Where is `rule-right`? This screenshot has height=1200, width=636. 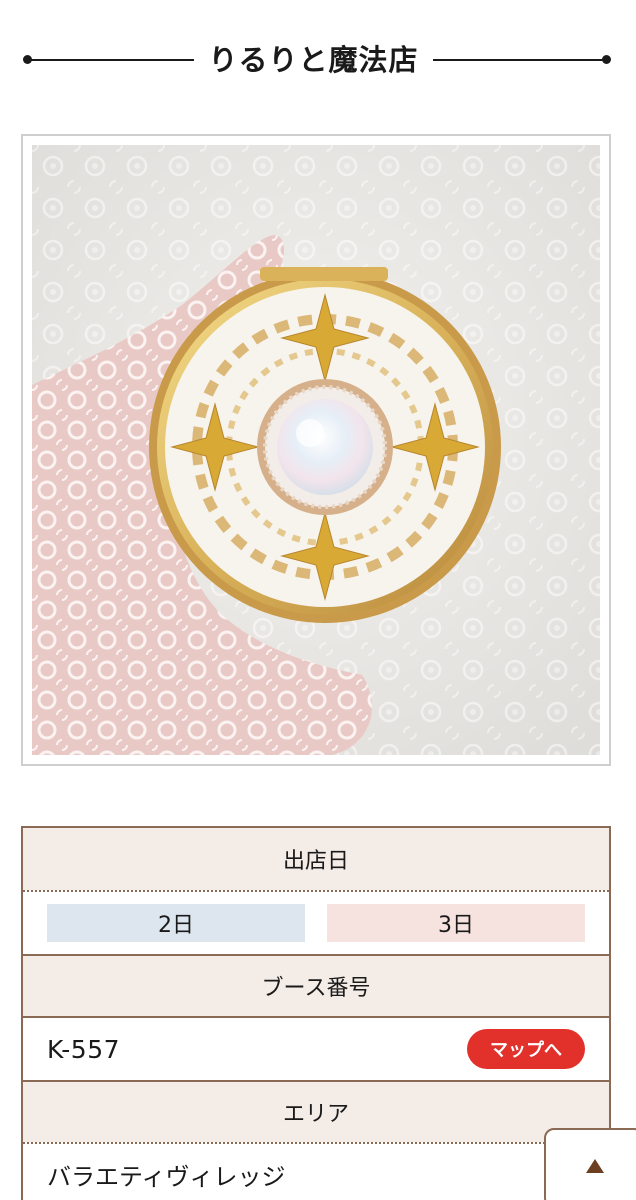 rule-right is located at coordinates (520, 60).